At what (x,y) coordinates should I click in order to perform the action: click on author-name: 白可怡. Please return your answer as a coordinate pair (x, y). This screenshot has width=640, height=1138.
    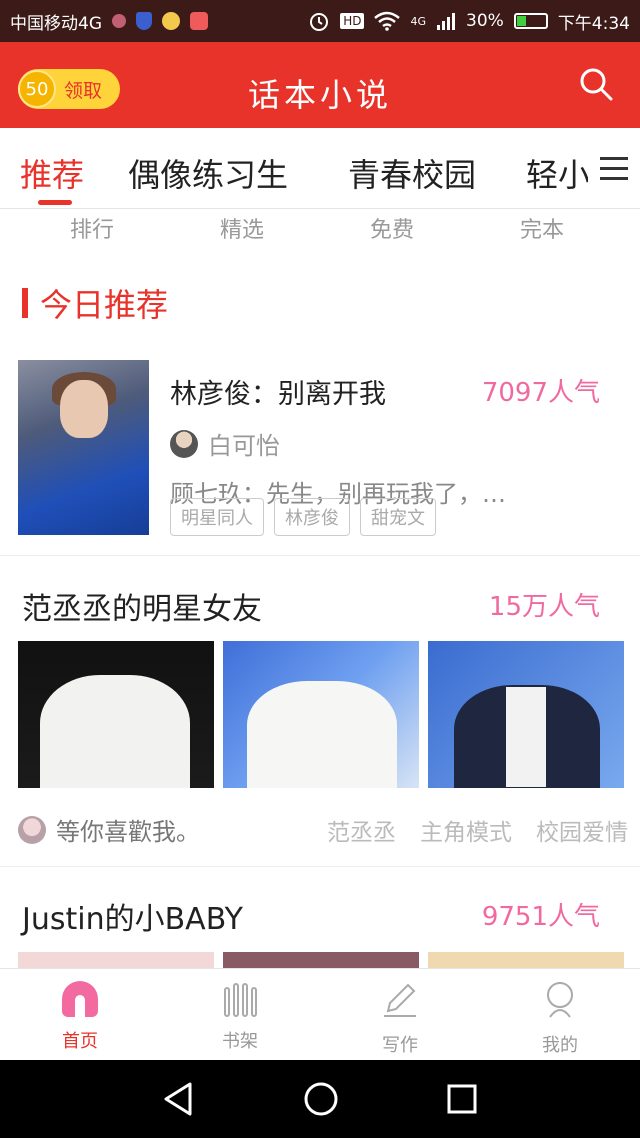
    Looking at the image, I should click on (244, 446).